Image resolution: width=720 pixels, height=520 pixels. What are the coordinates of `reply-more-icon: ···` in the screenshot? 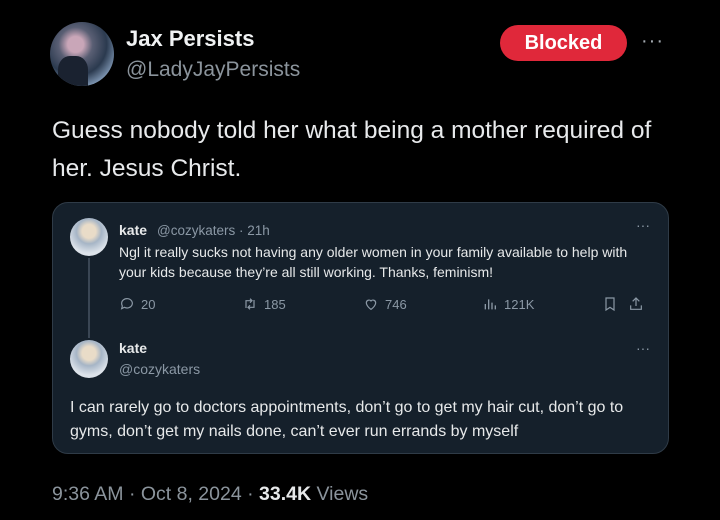 It's located at (643, 348).